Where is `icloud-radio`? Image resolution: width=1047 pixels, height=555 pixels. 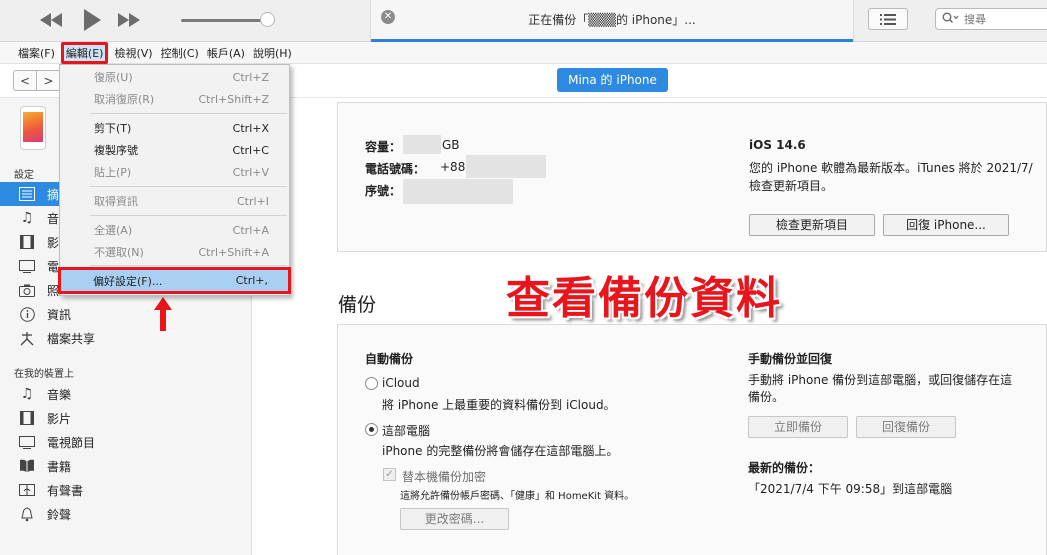
icloud-radio is located at coordinates (371, 383).